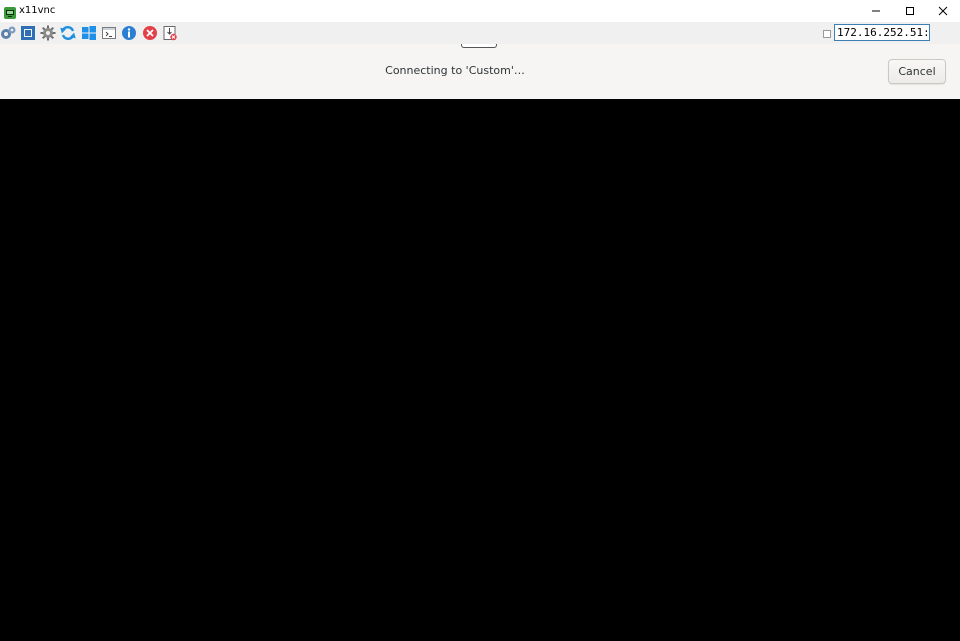 The width and height of the screenshot is (960, 641). I want to click on host-address-input, so click(882, 32).